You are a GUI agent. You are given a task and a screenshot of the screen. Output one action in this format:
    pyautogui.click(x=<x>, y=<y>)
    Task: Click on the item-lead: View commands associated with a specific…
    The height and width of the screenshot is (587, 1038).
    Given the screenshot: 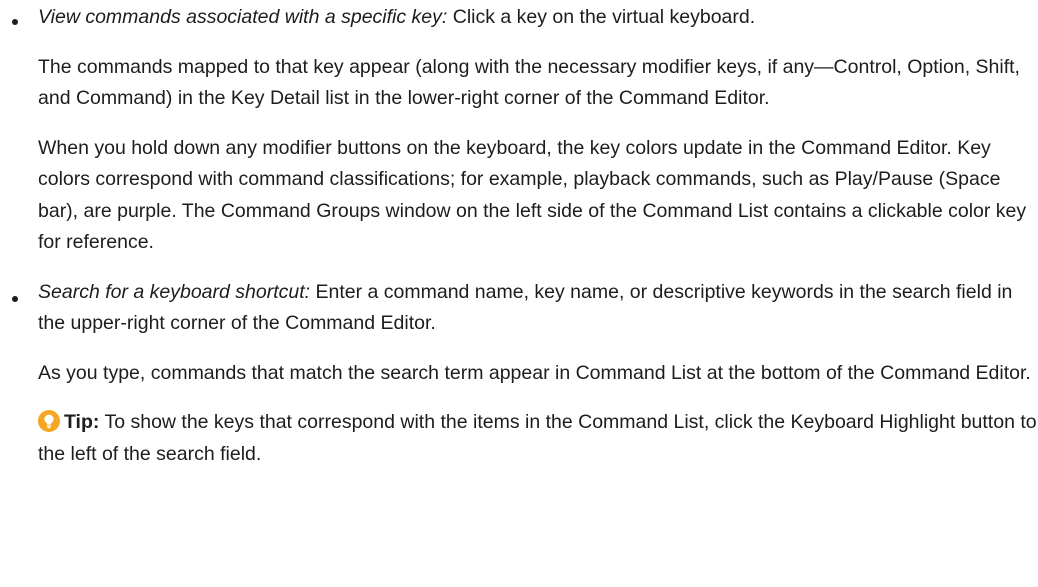 What is the action you would take?
    pyautogui.click(x=538, y=18)
    